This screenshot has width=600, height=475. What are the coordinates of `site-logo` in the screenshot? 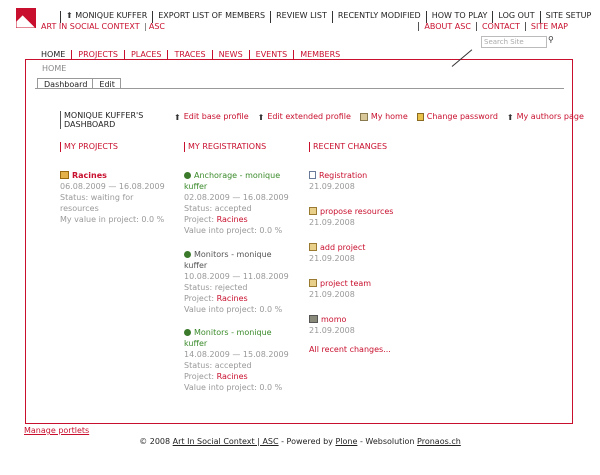 It's located at (26, 18).